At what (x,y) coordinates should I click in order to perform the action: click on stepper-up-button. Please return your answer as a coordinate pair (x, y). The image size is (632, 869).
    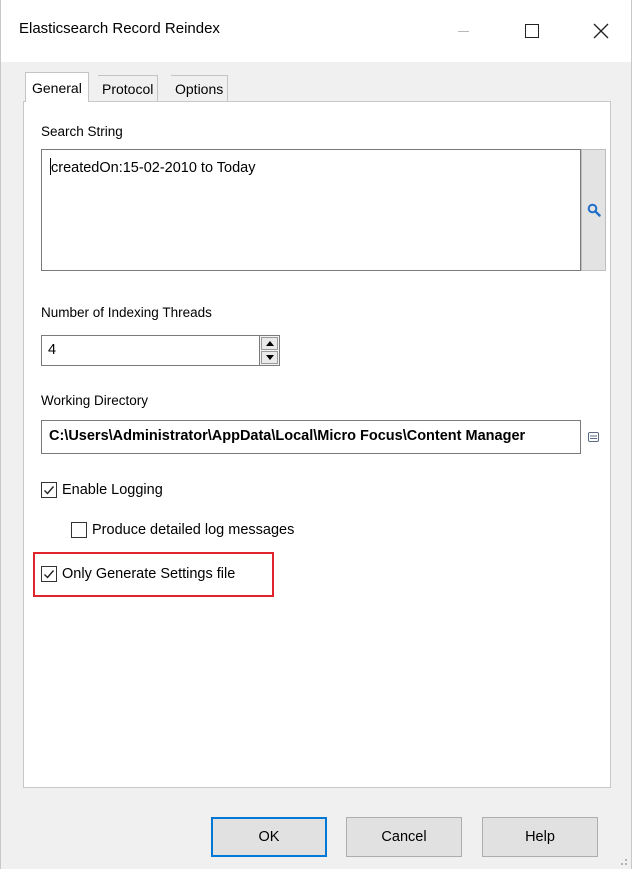
    Looking at the image, I should click on (269, 343).